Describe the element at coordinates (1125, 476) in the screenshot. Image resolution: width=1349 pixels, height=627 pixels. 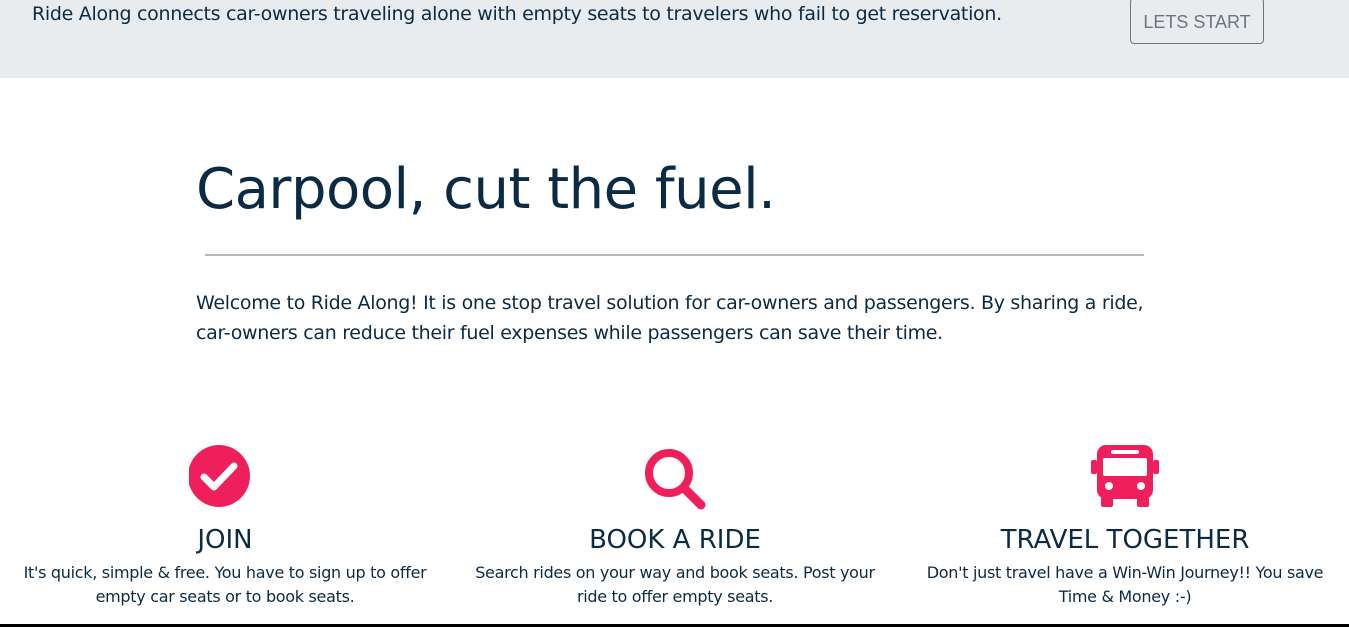
I see `bus-icon` at that location.